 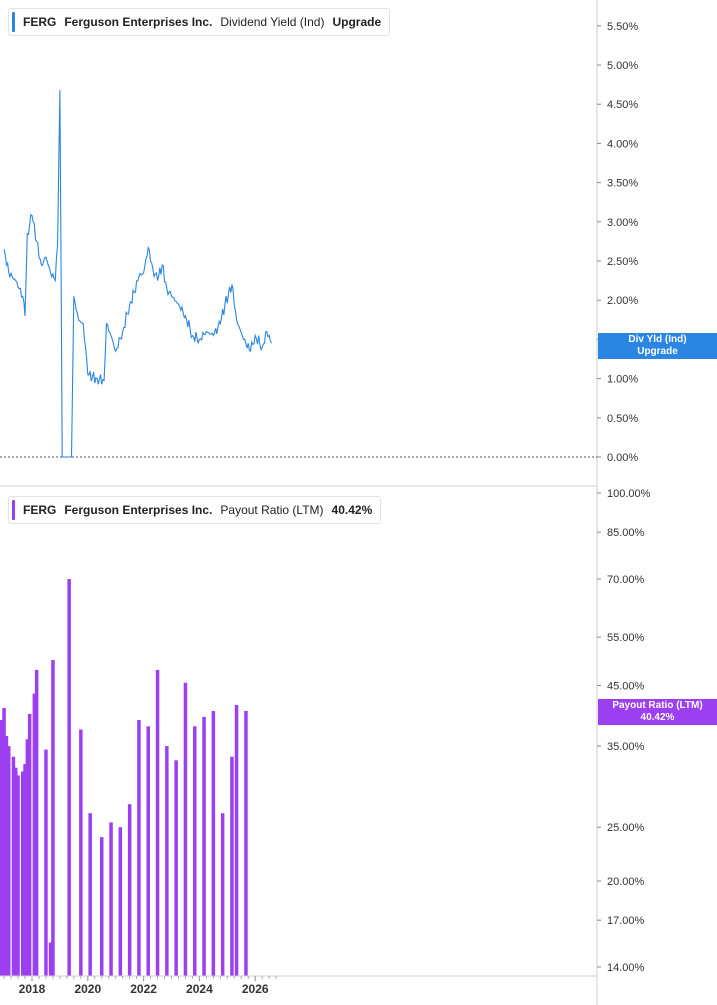 I want to click on y-tick-label: 55.00%, so click(x=626, y=638).